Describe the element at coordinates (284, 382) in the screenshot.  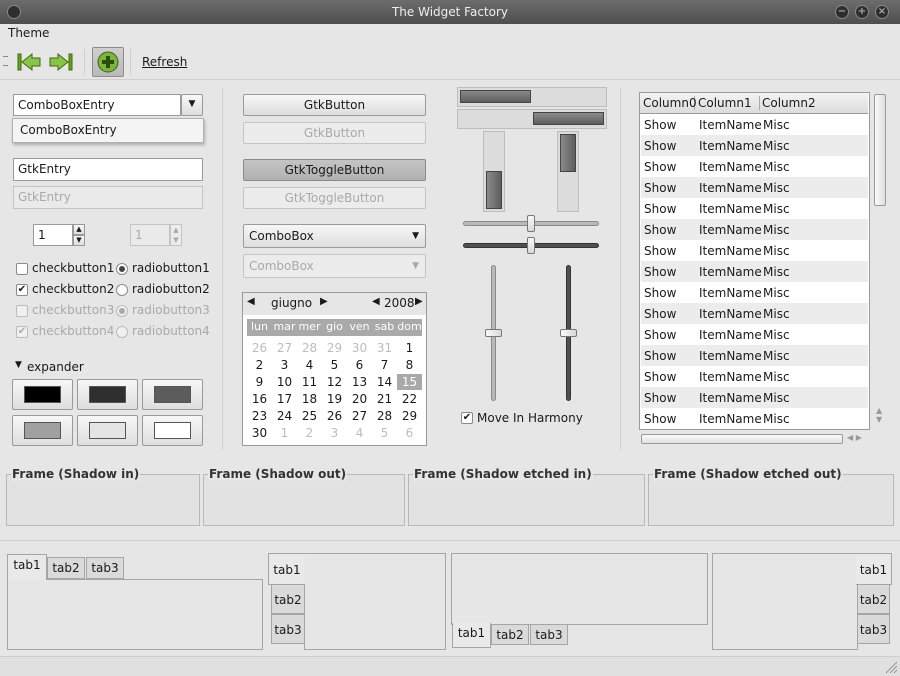
I see `calendar-day: 10` at that location.